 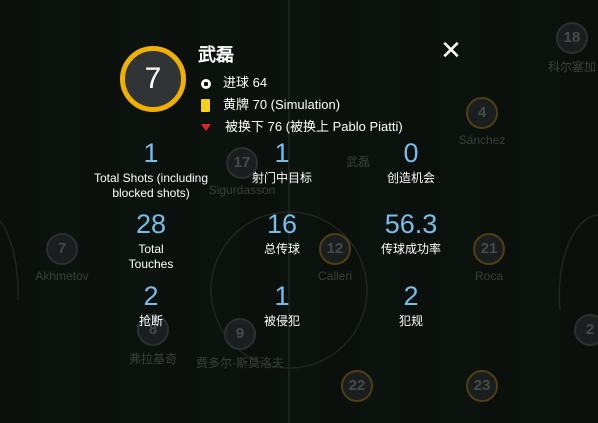 I want to click on event-goal: 进球 64, so click(x=233, y=81).